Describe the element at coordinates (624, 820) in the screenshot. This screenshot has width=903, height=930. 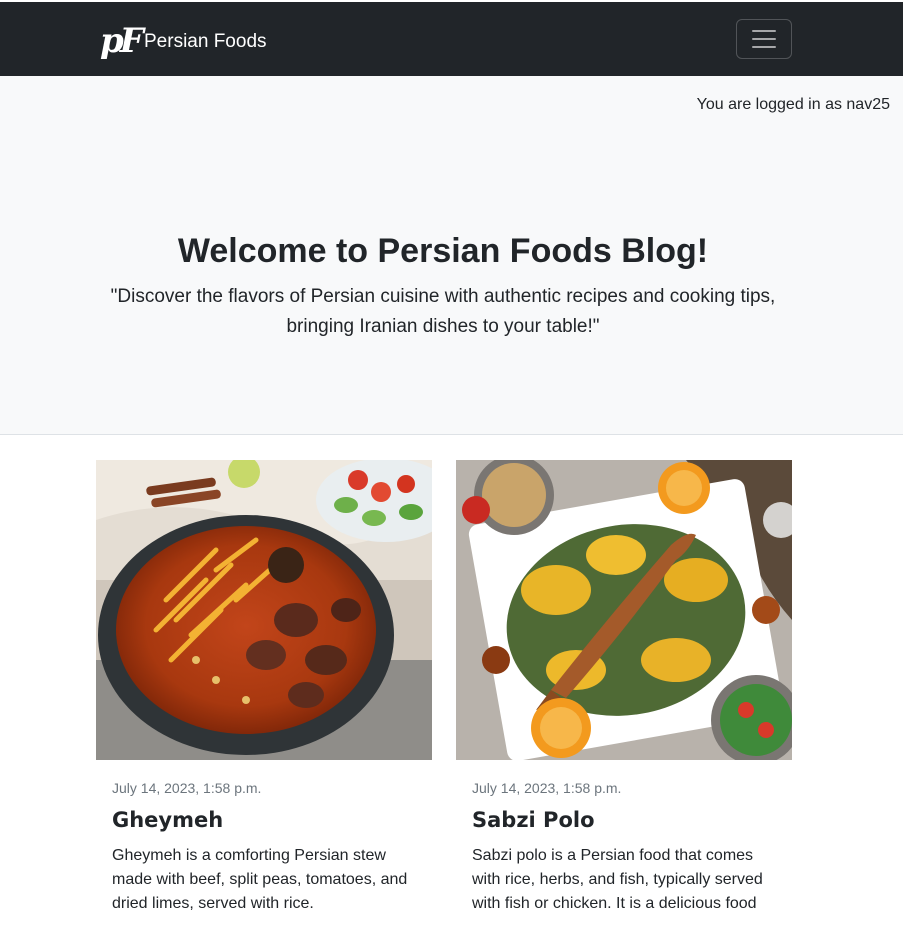
I see `post-title: Sabzi Polo` at that location.